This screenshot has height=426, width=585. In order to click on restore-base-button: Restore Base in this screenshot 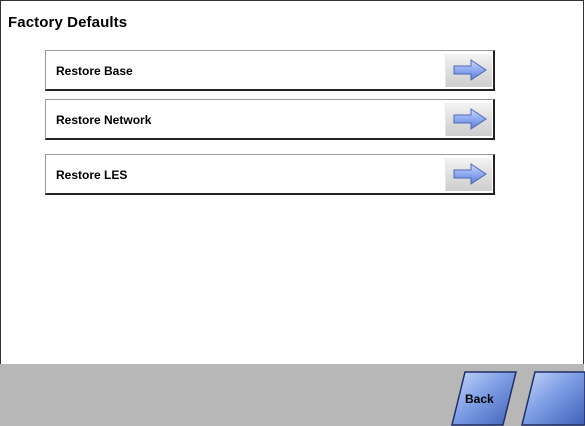, I will do `click(270, 70)`.